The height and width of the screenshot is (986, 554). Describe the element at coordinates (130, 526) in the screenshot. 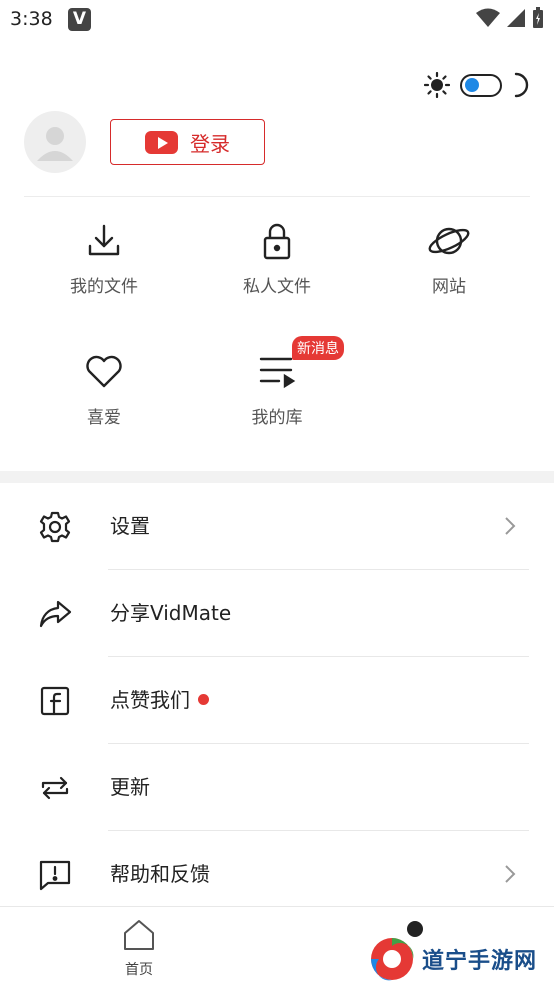

I see `menu-item-label: 设置` at that location.